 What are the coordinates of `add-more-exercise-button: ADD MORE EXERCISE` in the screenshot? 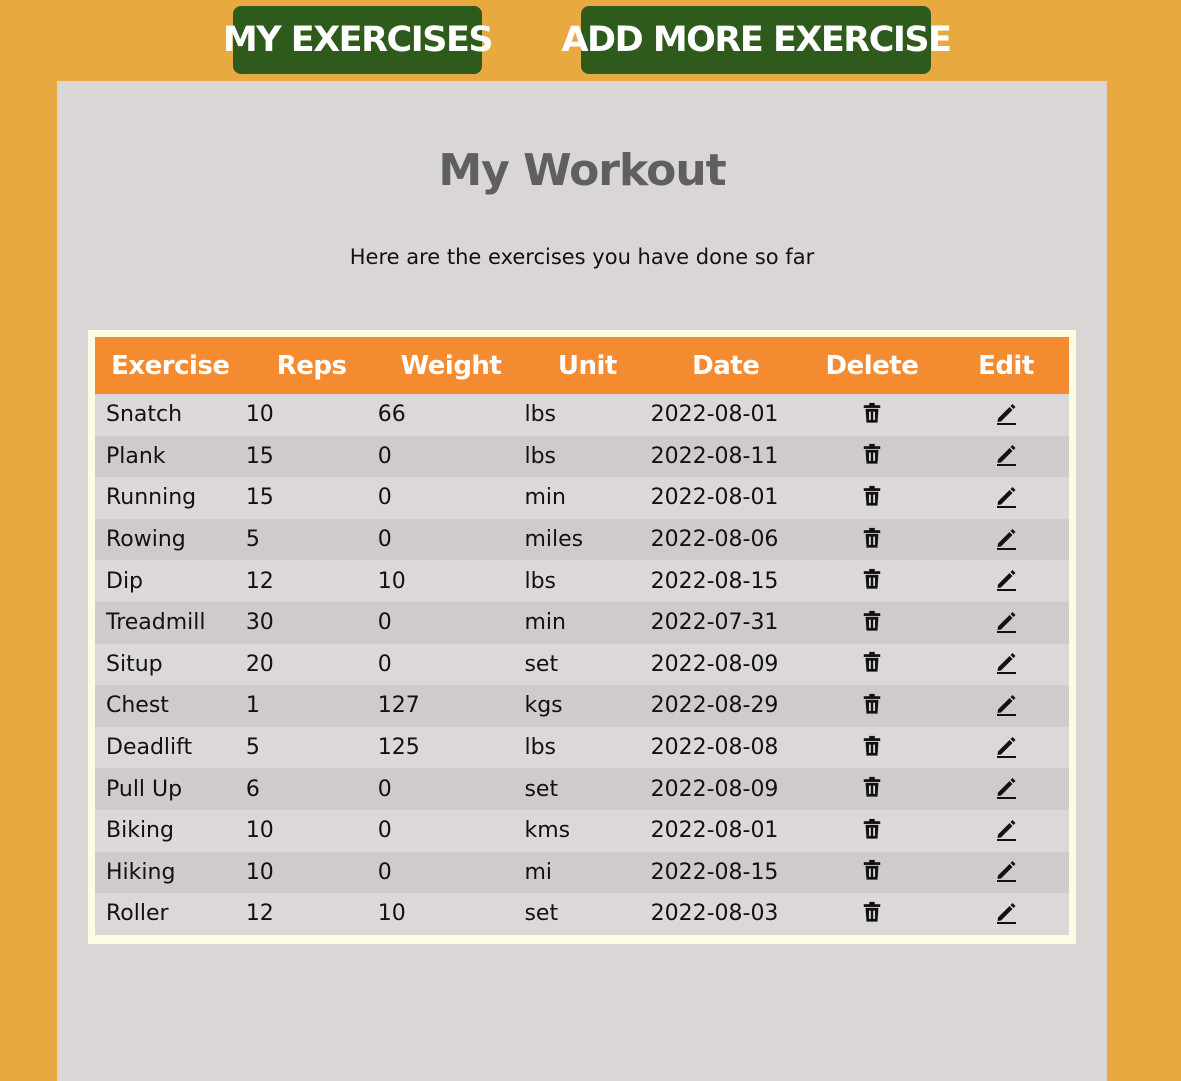 It's located at (756, 40).